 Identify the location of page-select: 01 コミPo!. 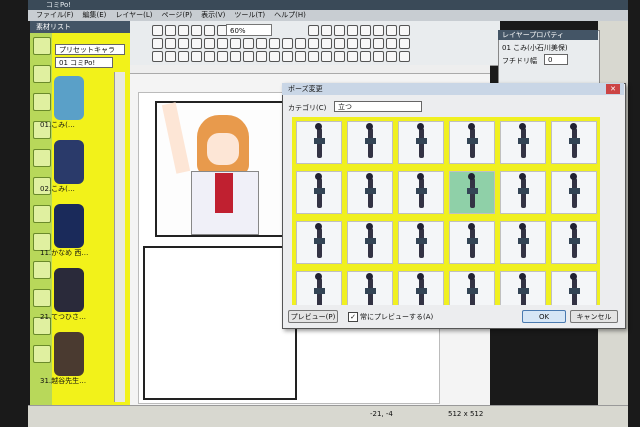
(84, 62).